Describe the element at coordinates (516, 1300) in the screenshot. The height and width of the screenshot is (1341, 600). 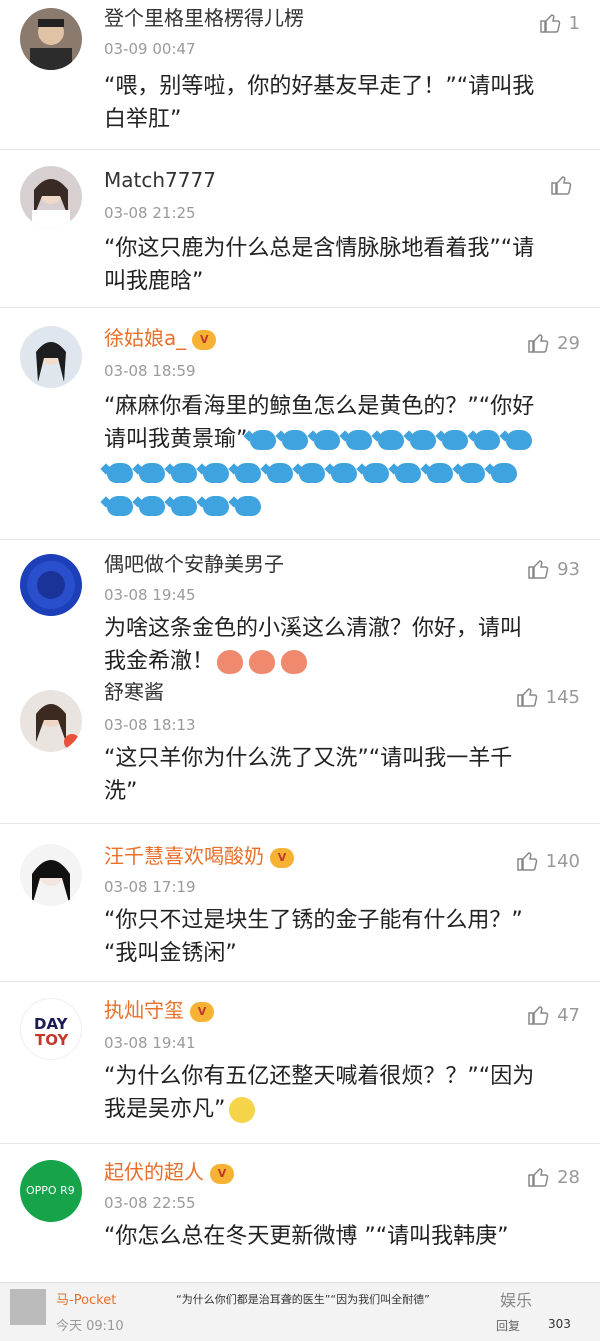
I see `watermark-text: 娱乐` at that location.